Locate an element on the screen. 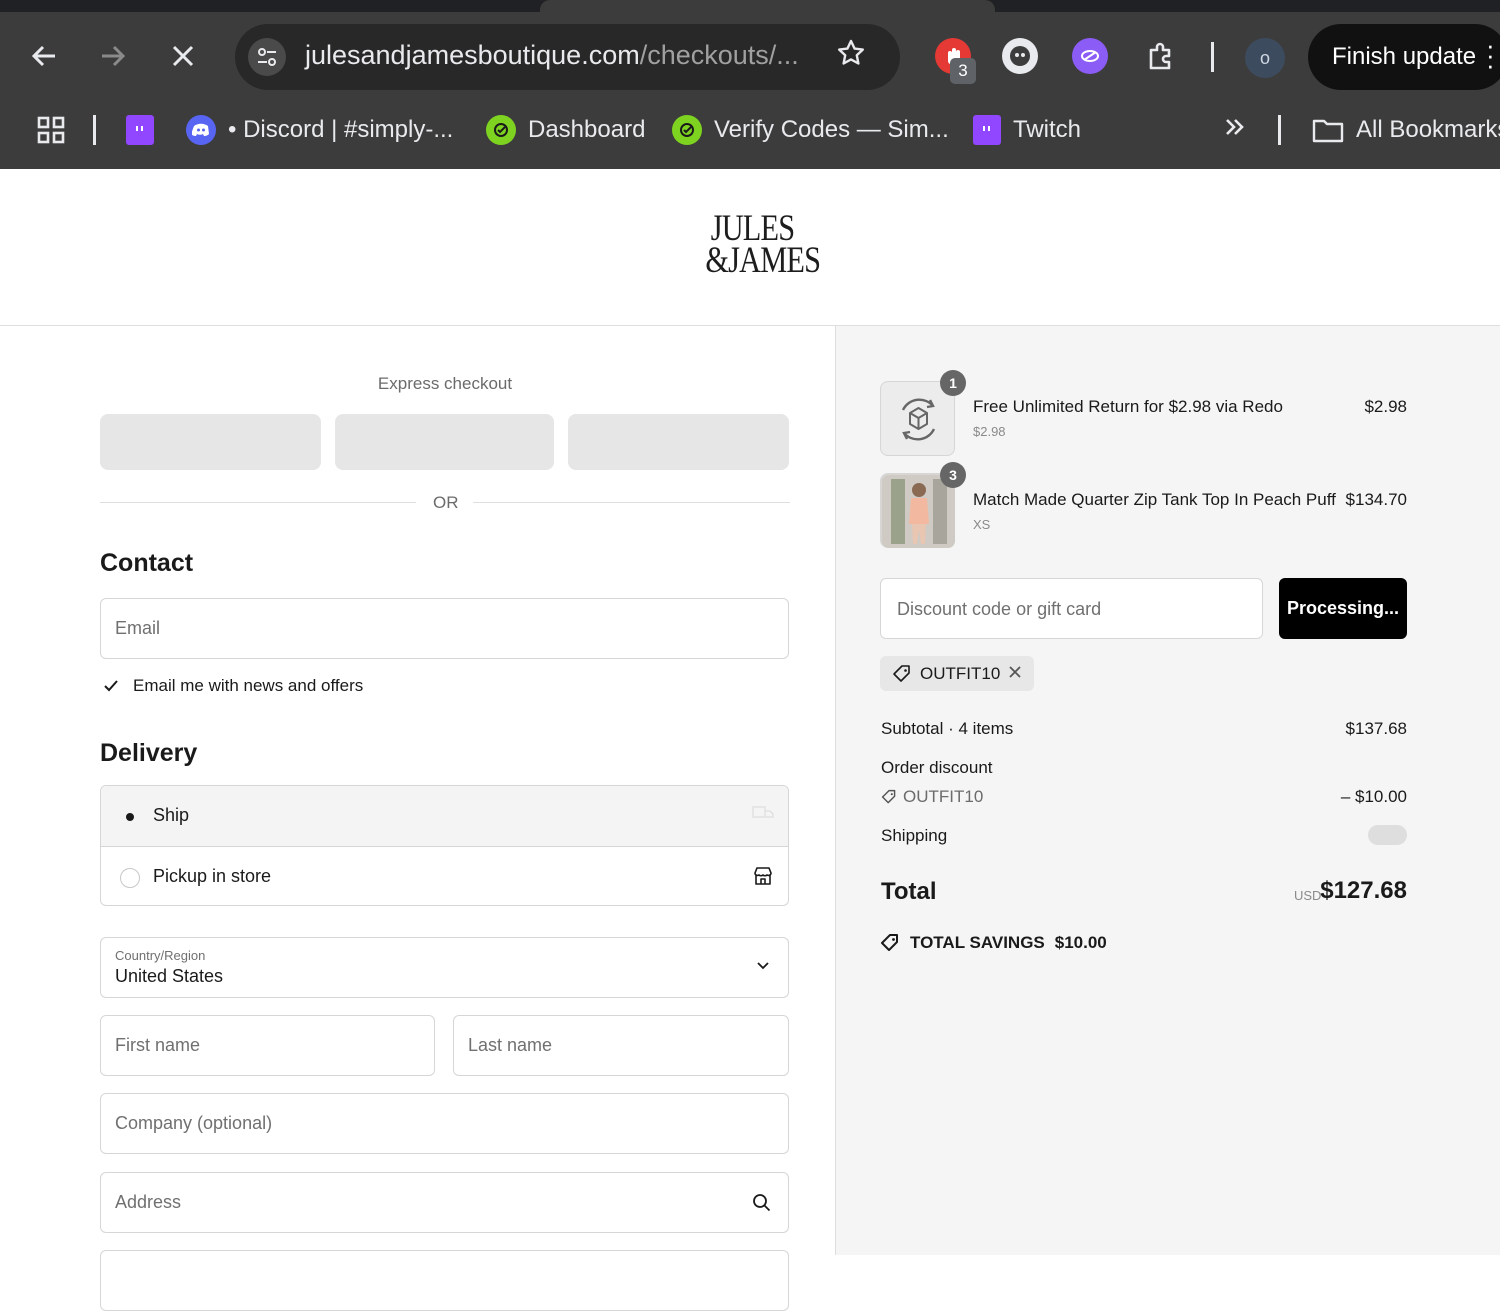 This screenshot has width=1500, height=1311. order-discount-label: Order discount is located at coordinates (937, 767).